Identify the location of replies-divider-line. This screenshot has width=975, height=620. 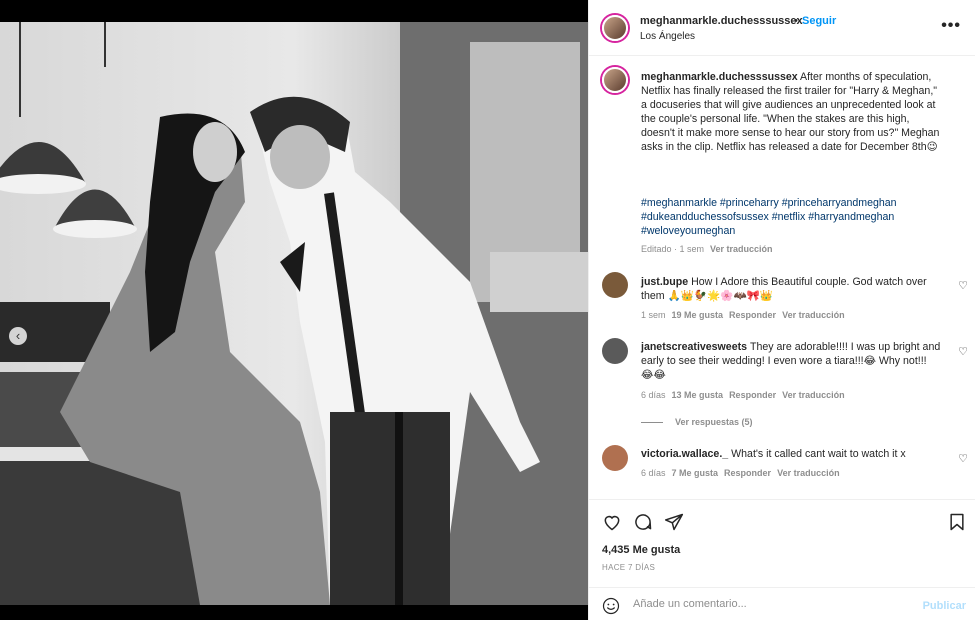
(652, 423).